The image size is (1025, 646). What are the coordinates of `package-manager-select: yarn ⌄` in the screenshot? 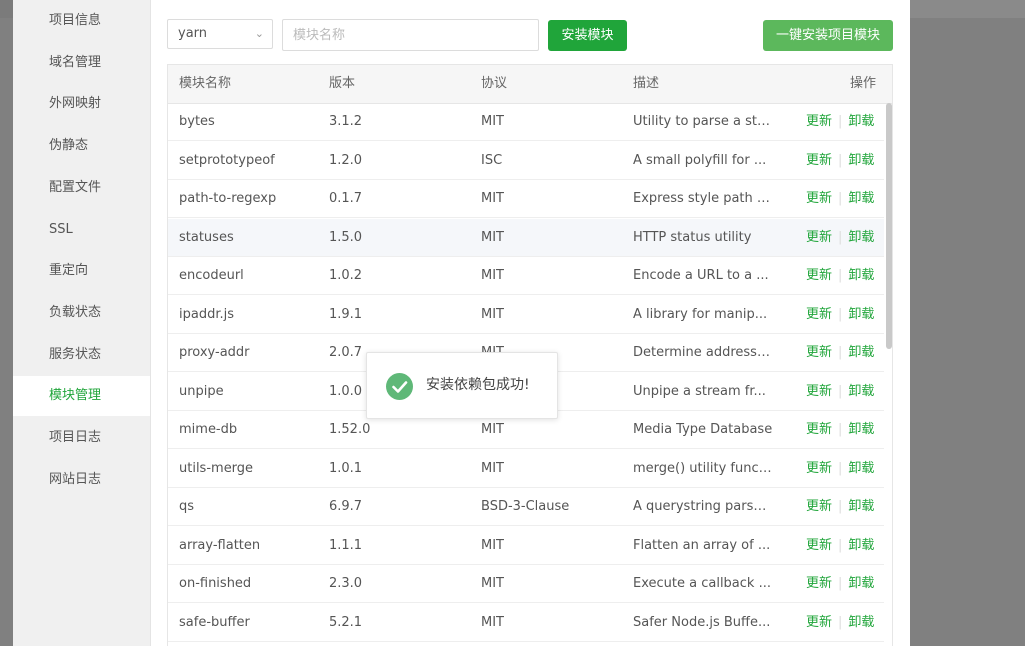 It's located at (220, 34).